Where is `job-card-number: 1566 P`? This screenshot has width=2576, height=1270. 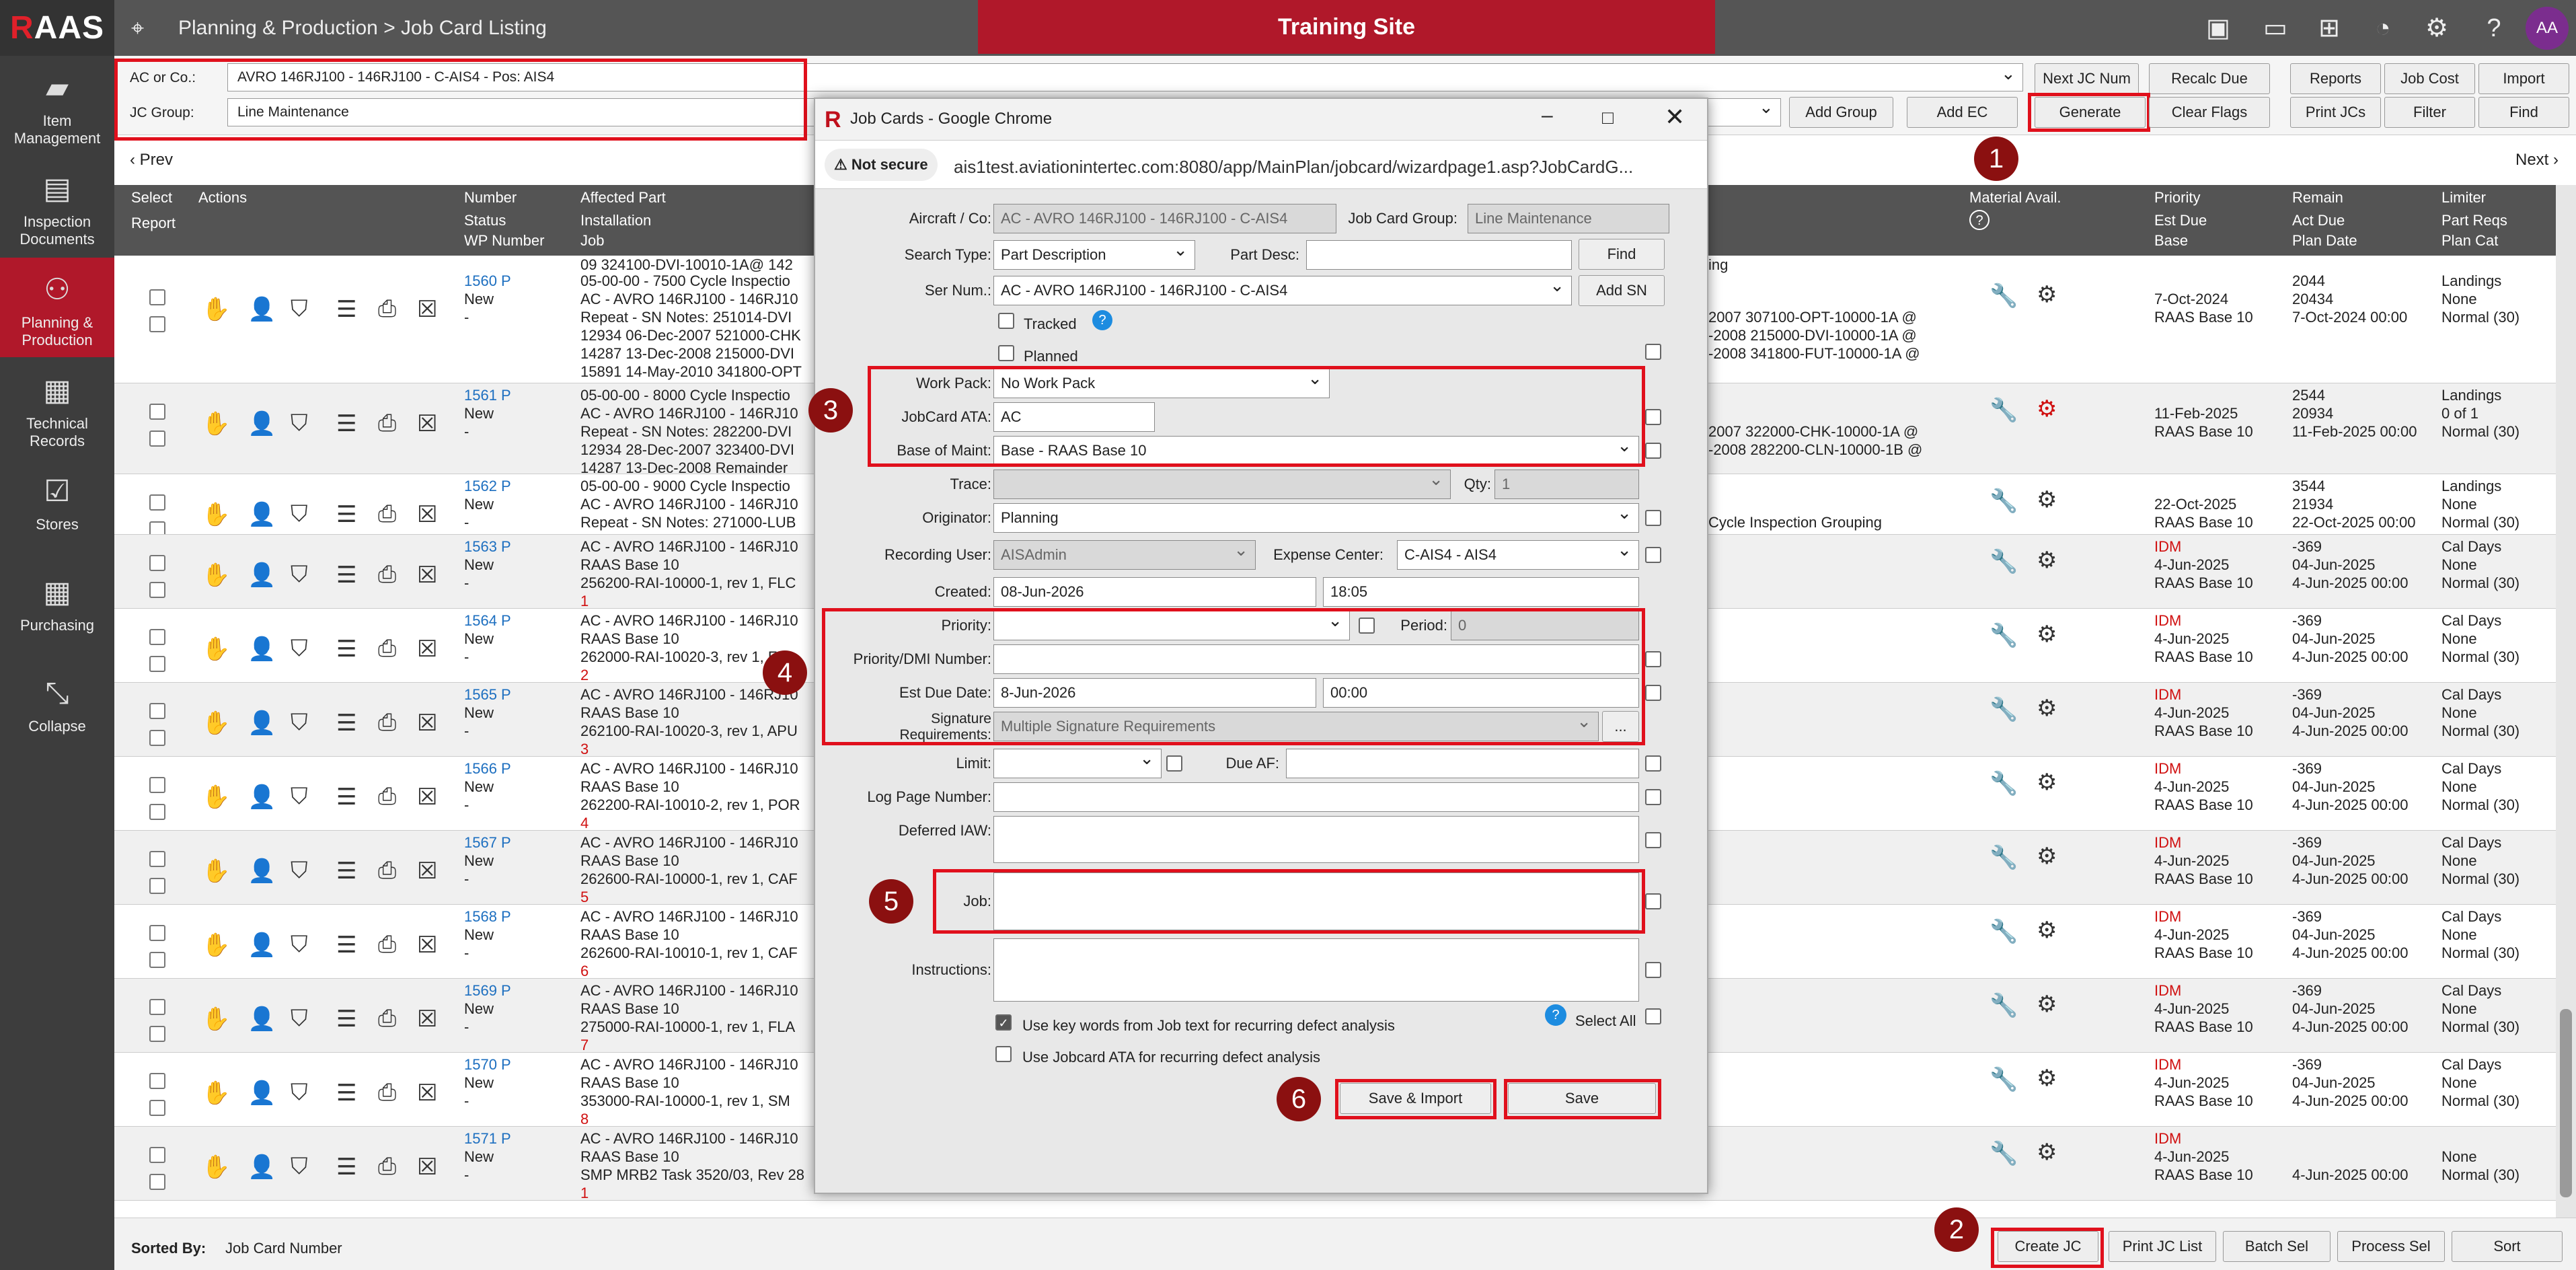
job-card-number: 1566 P is located at coordinates (487, 769).